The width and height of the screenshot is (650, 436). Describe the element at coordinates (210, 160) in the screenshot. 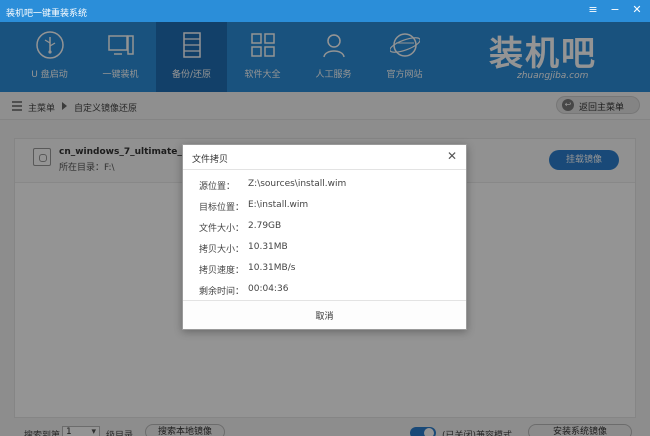

I see `dialog-title: 文件拷贝` at that location.